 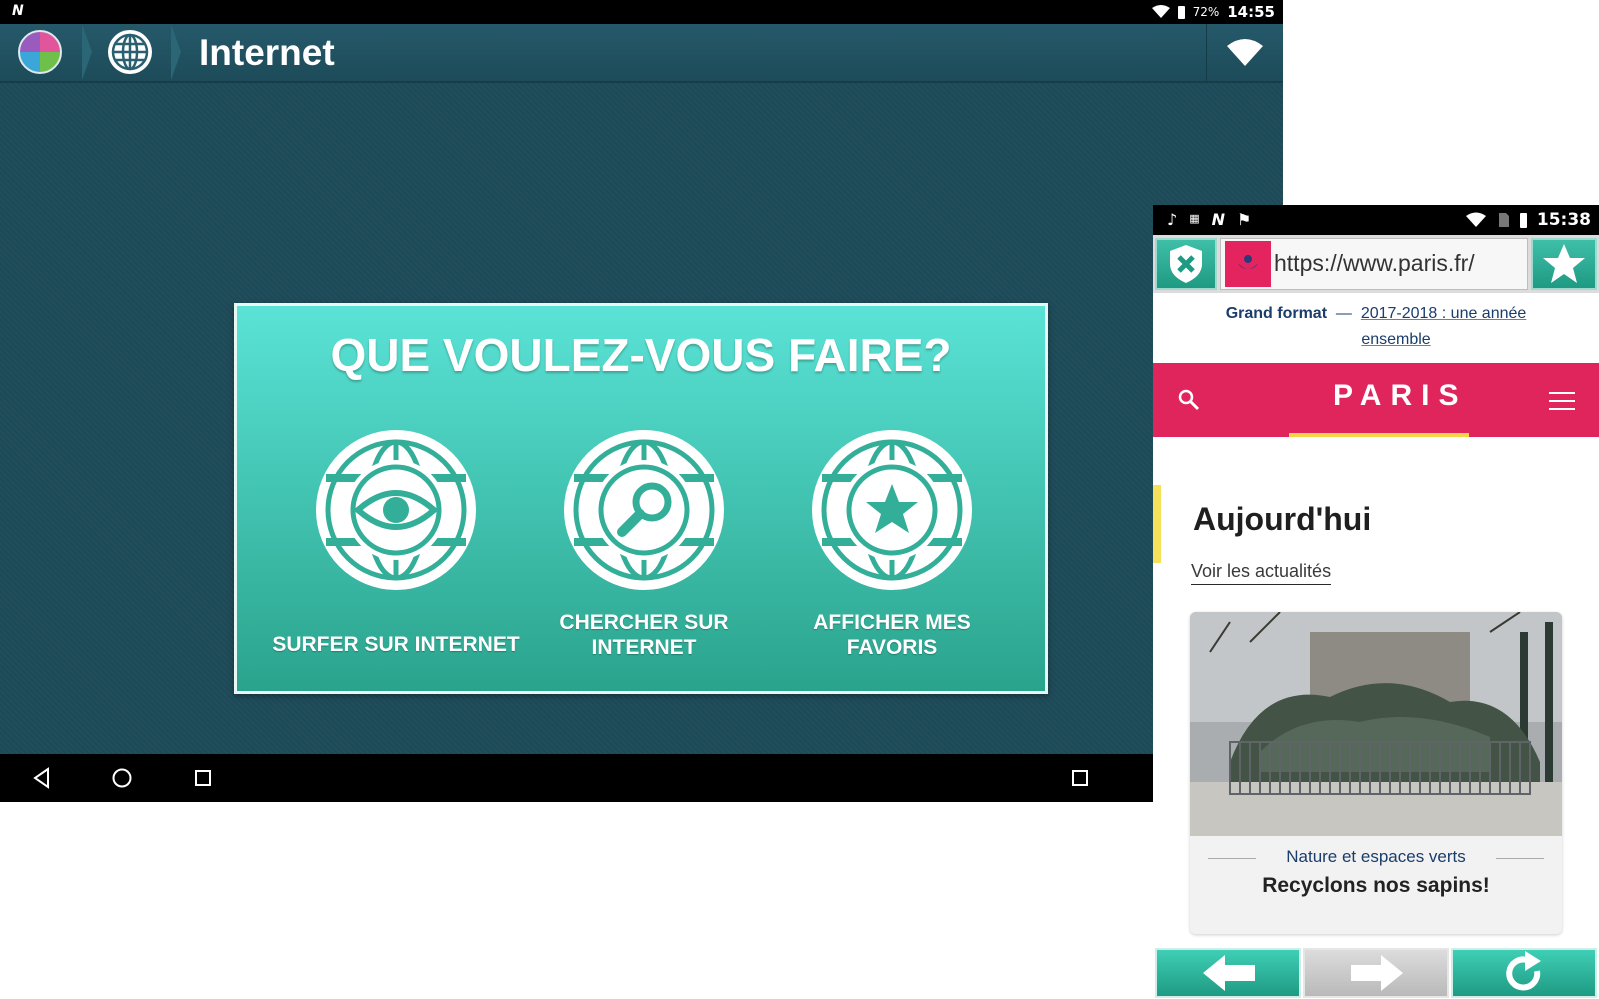 What do you see at coordinates (1376, 220) in the screenshot?
I see `phone-status-bar: ♪ ▦ N ⚑ 15:38` at bounding box center [1376, 220].